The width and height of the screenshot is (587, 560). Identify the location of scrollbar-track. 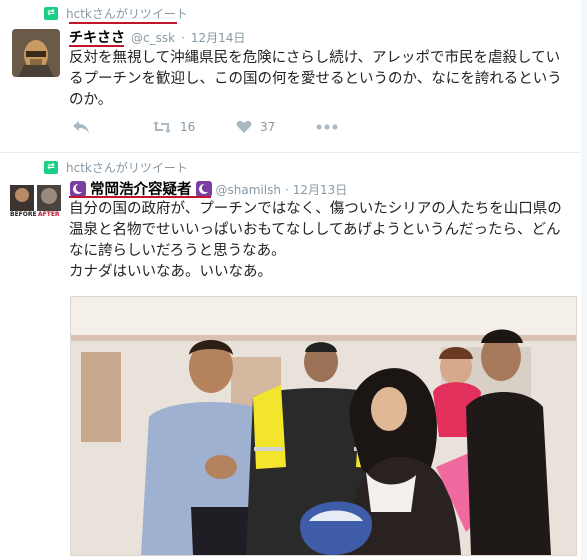
(584, 280).